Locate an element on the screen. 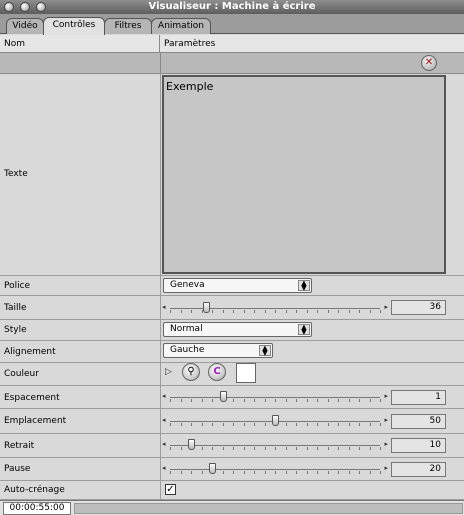 This screenshot has height=515, width=464. style-popup-value: Normal is located at coordinates (186, 329).